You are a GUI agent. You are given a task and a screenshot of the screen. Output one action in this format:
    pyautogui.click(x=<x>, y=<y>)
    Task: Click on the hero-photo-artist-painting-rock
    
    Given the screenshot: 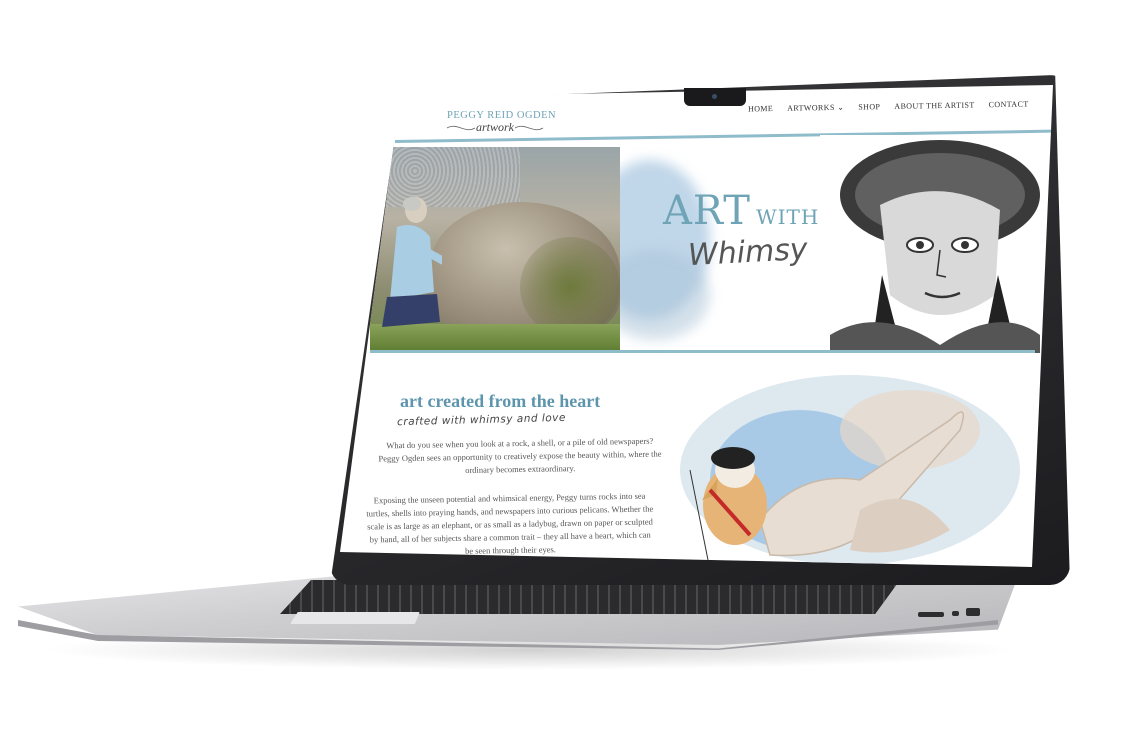 What is the action you would take?
    pyautogui.click(x=495, y=249)
    